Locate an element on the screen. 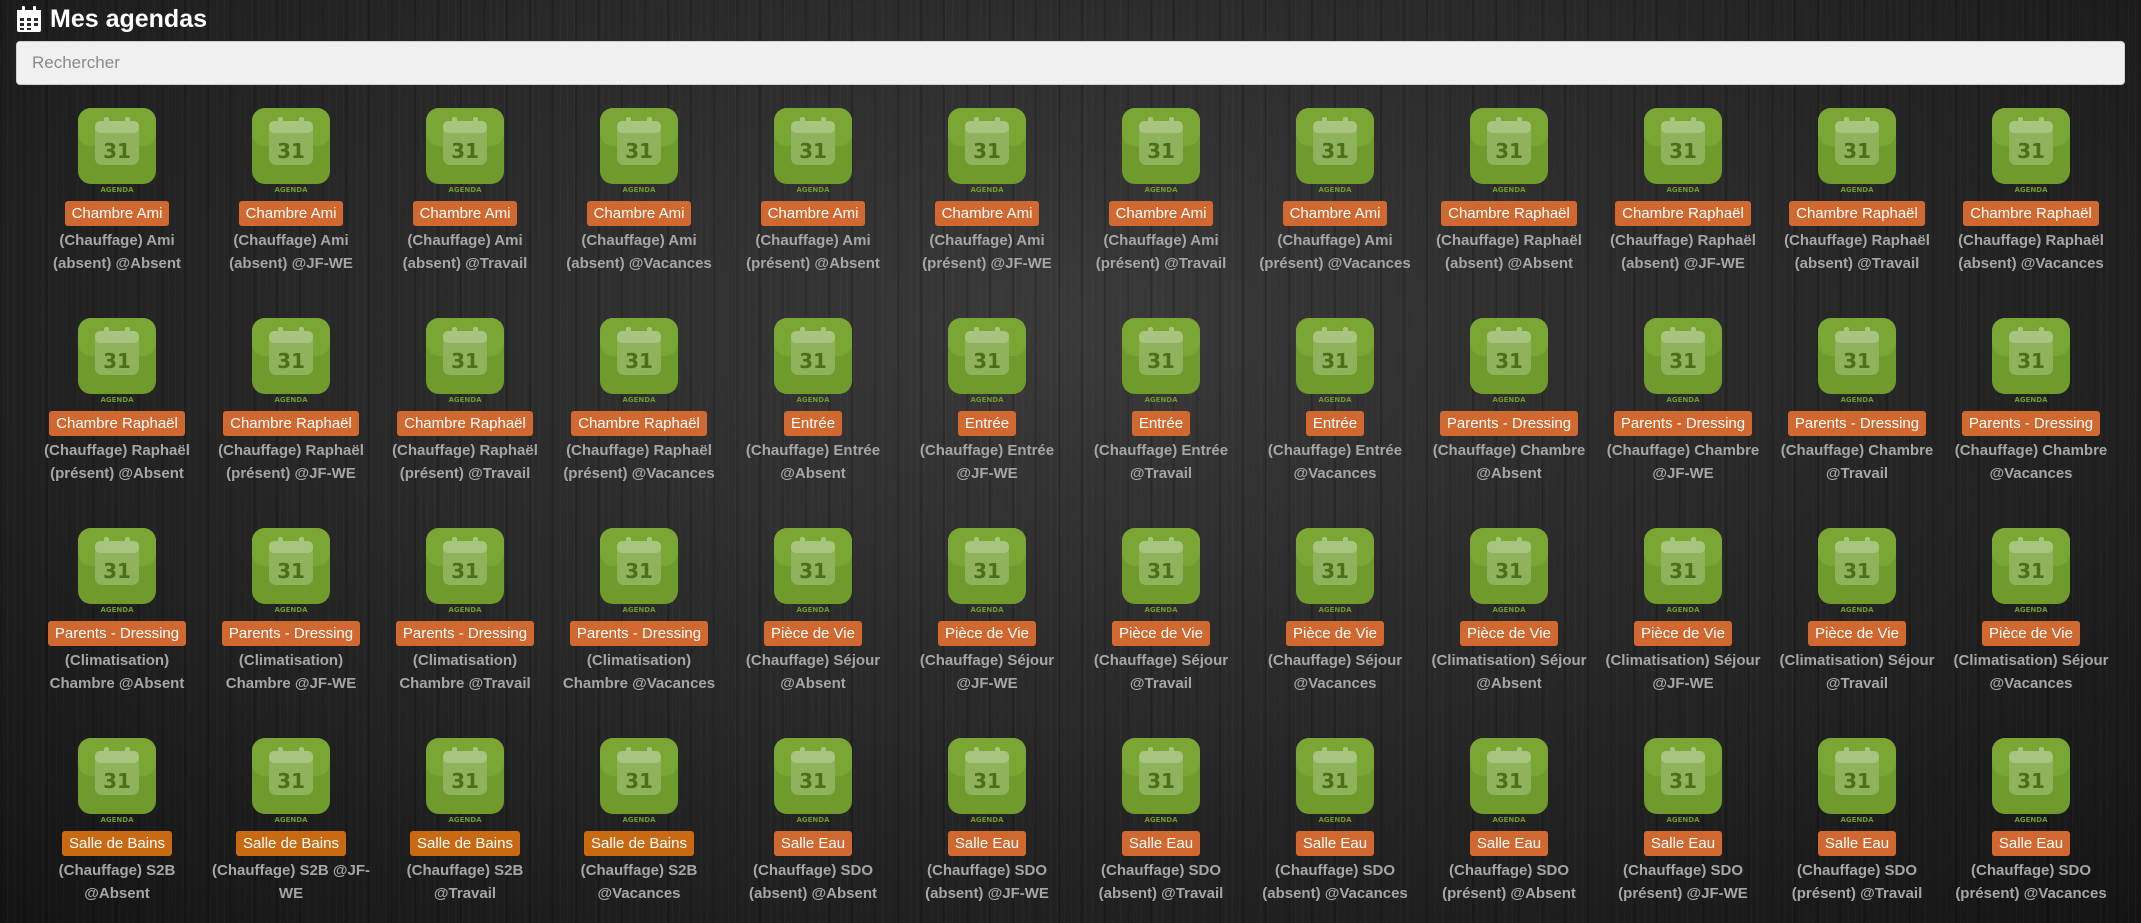  agenda-name: (Chauffage) S2B @Travail is located at coordinates (465, 882).